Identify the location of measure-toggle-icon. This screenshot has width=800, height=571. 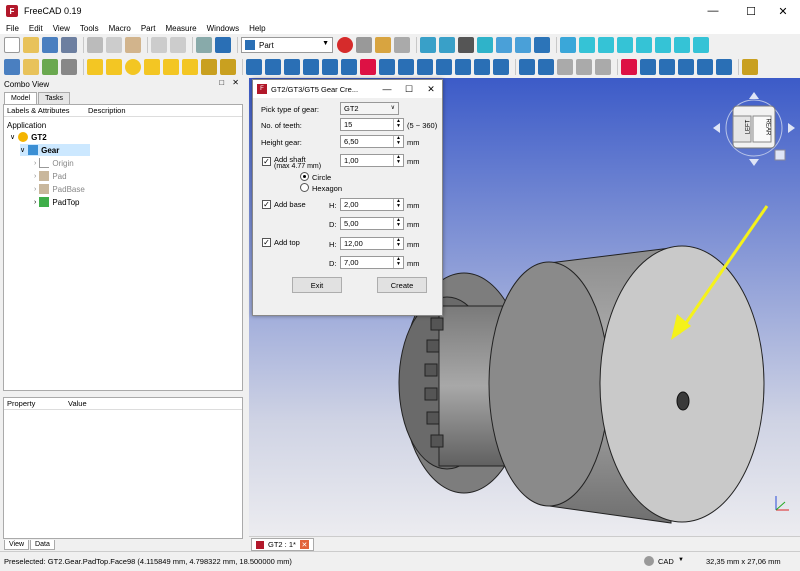
(705, 67).